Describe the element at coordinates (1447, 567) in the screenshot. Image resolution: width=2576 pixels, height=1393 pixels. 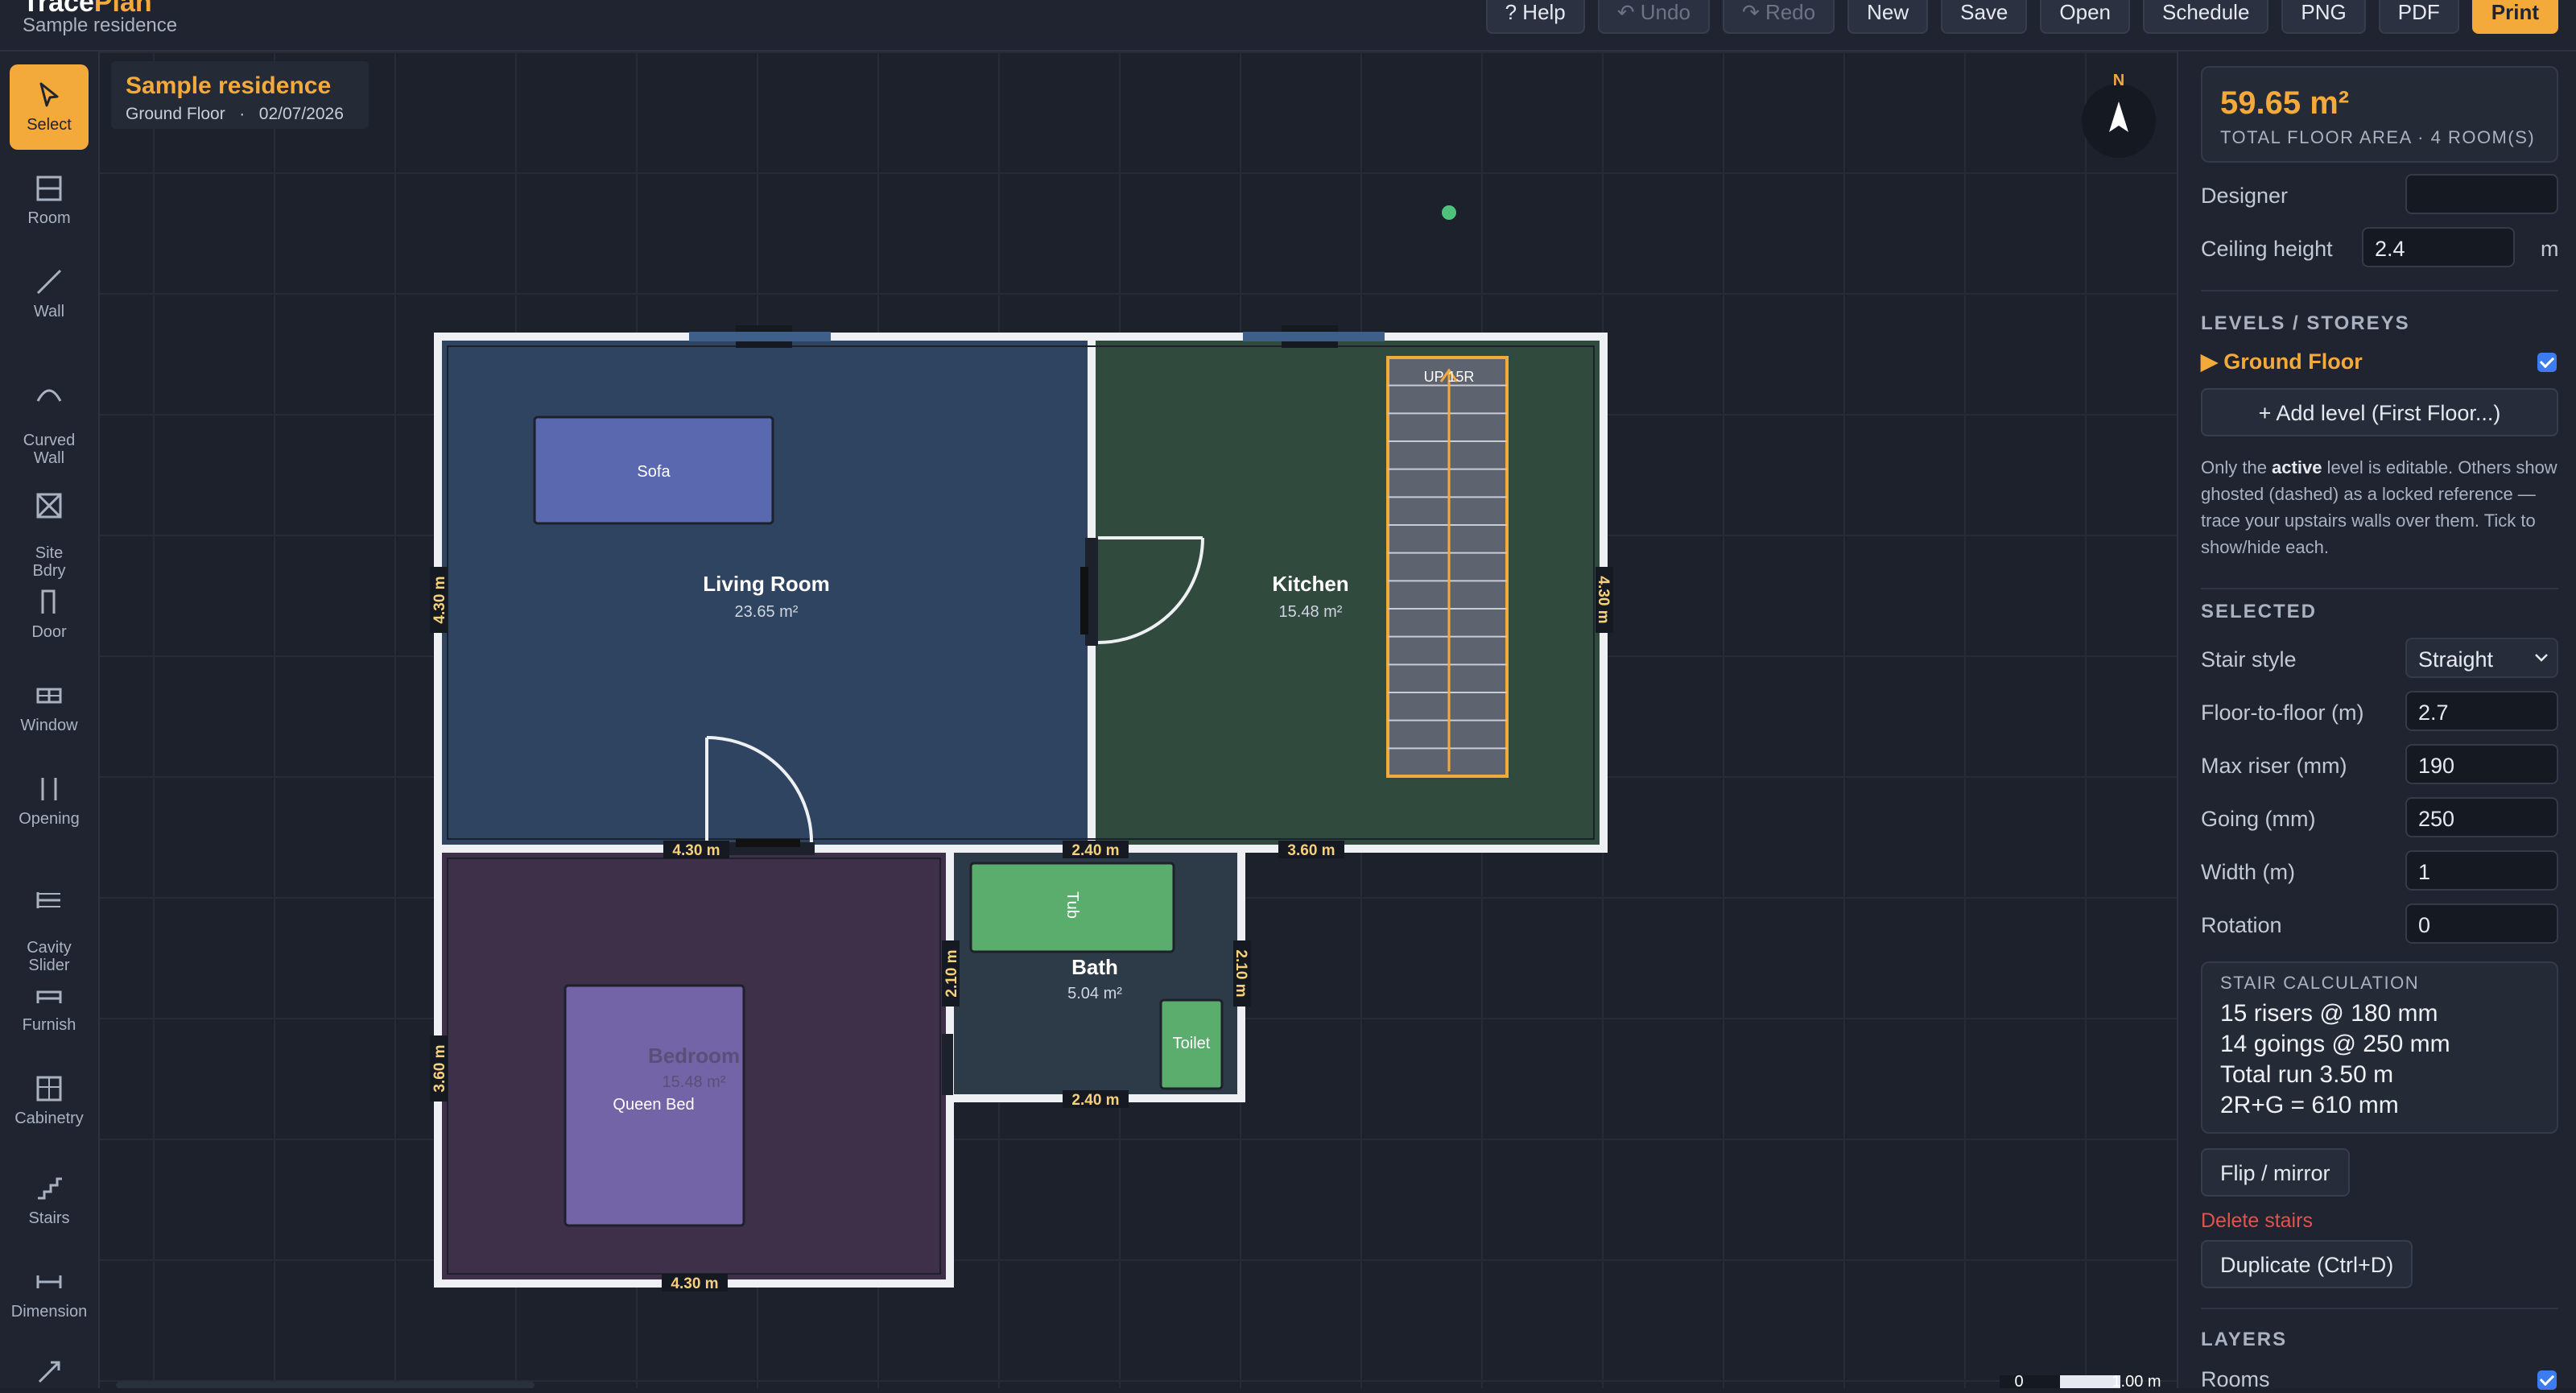
I see `stairs-selected: UP 15R` at that location.